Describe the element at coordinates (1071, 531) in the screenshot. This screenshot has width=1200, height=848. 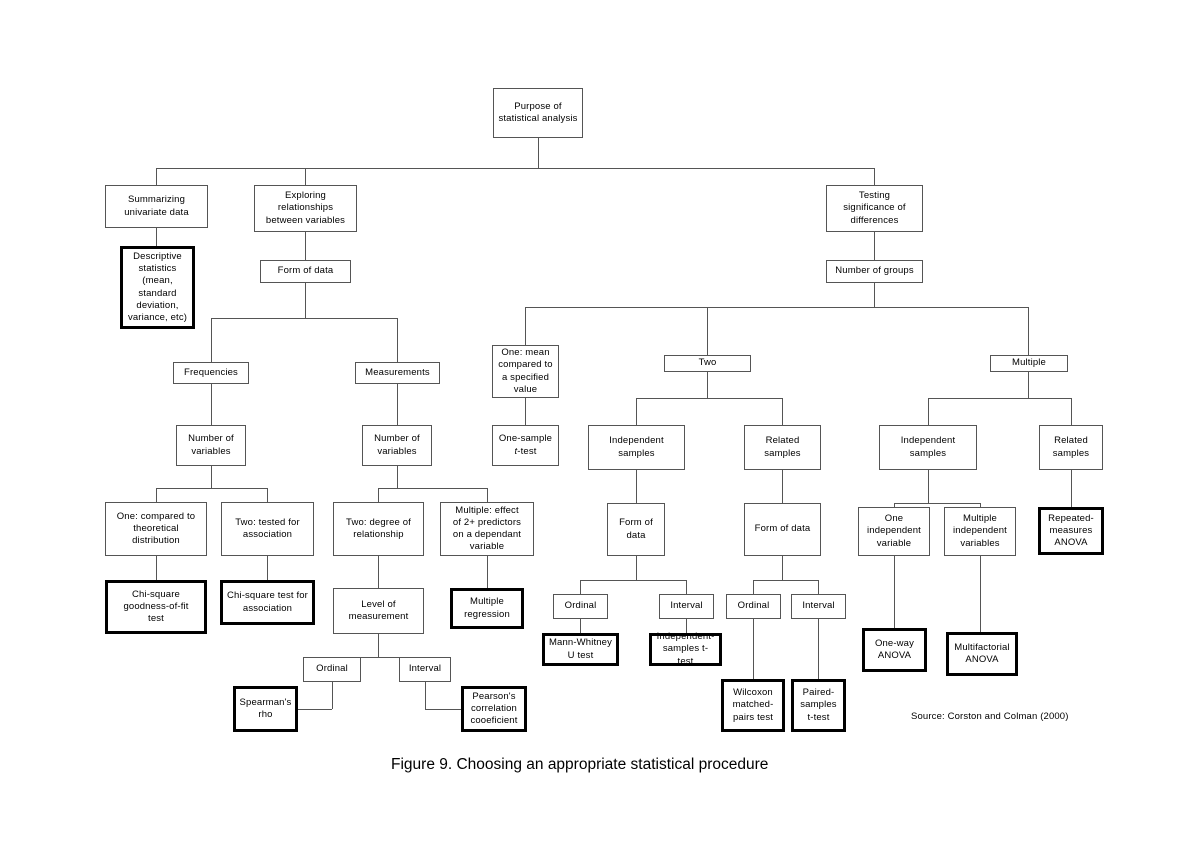
I see `node-repeated-measures-anova: Repeated- measures ANOVA` at that location.